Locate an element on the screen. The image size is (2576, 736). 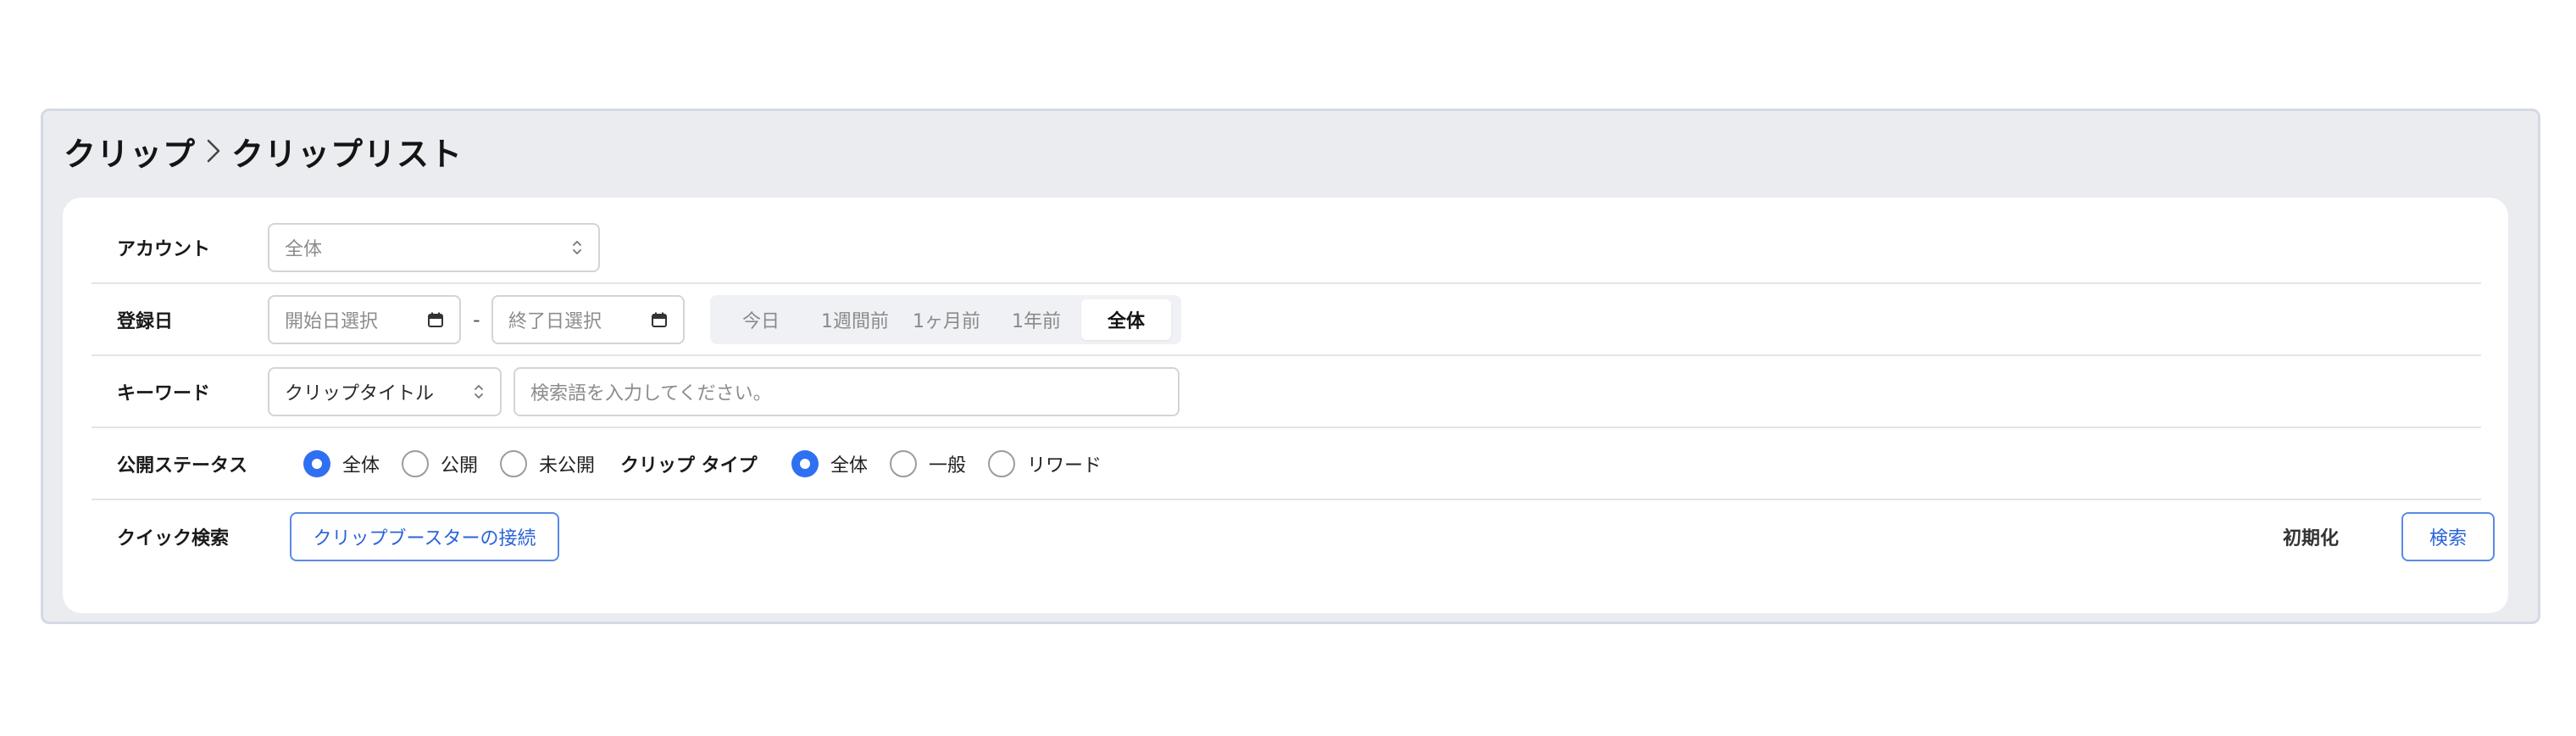
range-1-year-button: 1年前 is located at coordinates (1036, 319).